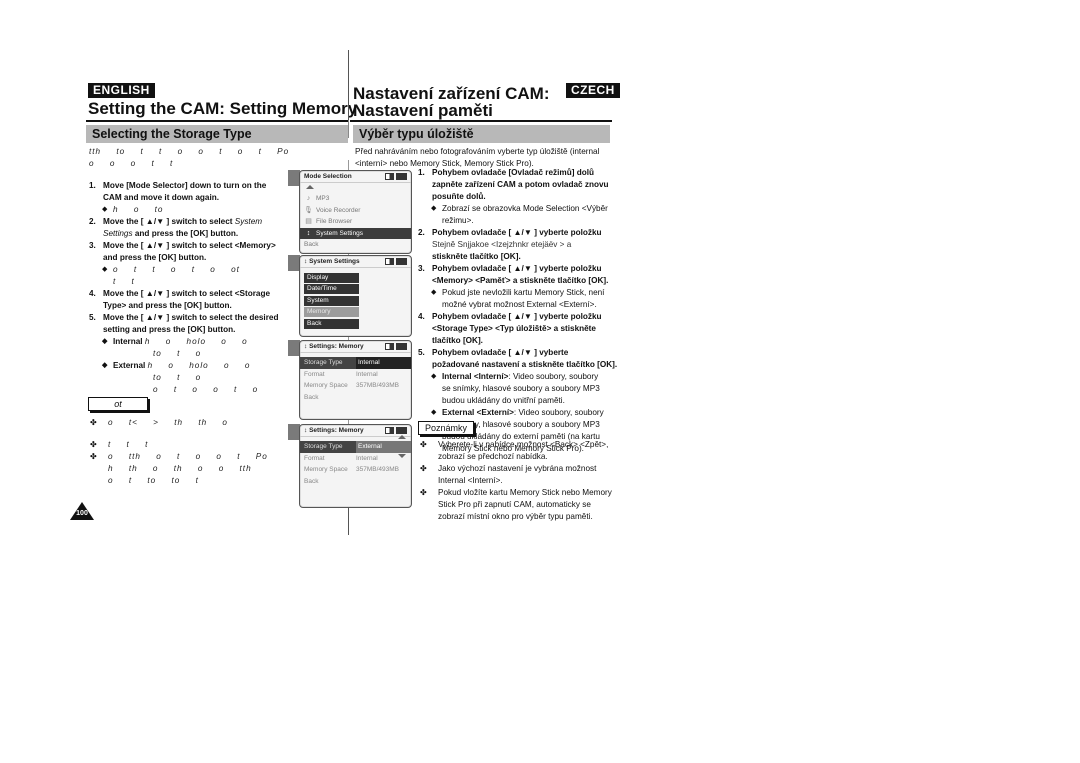  I want to click on czech-notes-label: Poznámky, so click(446, 428).